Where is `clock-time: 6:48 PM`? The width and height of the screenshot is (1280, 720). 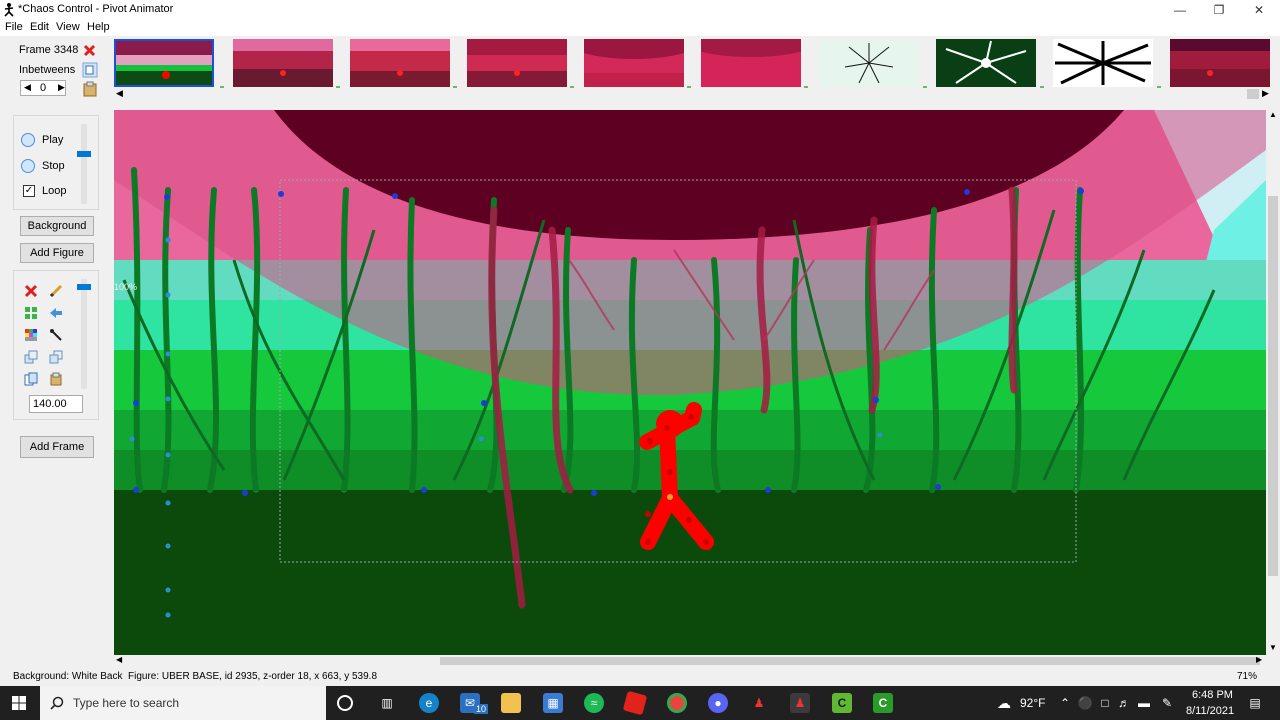 clock-time: 6:48 PM is located at coordinates (1212, 695).